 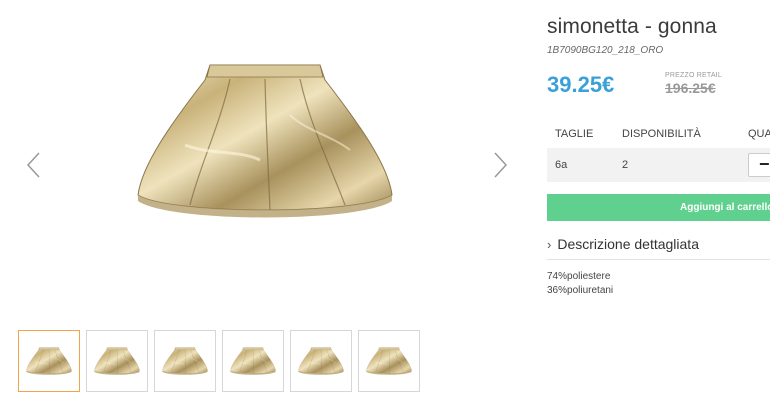 I want to click on size-value: 6a, so click(x=561, y=165).